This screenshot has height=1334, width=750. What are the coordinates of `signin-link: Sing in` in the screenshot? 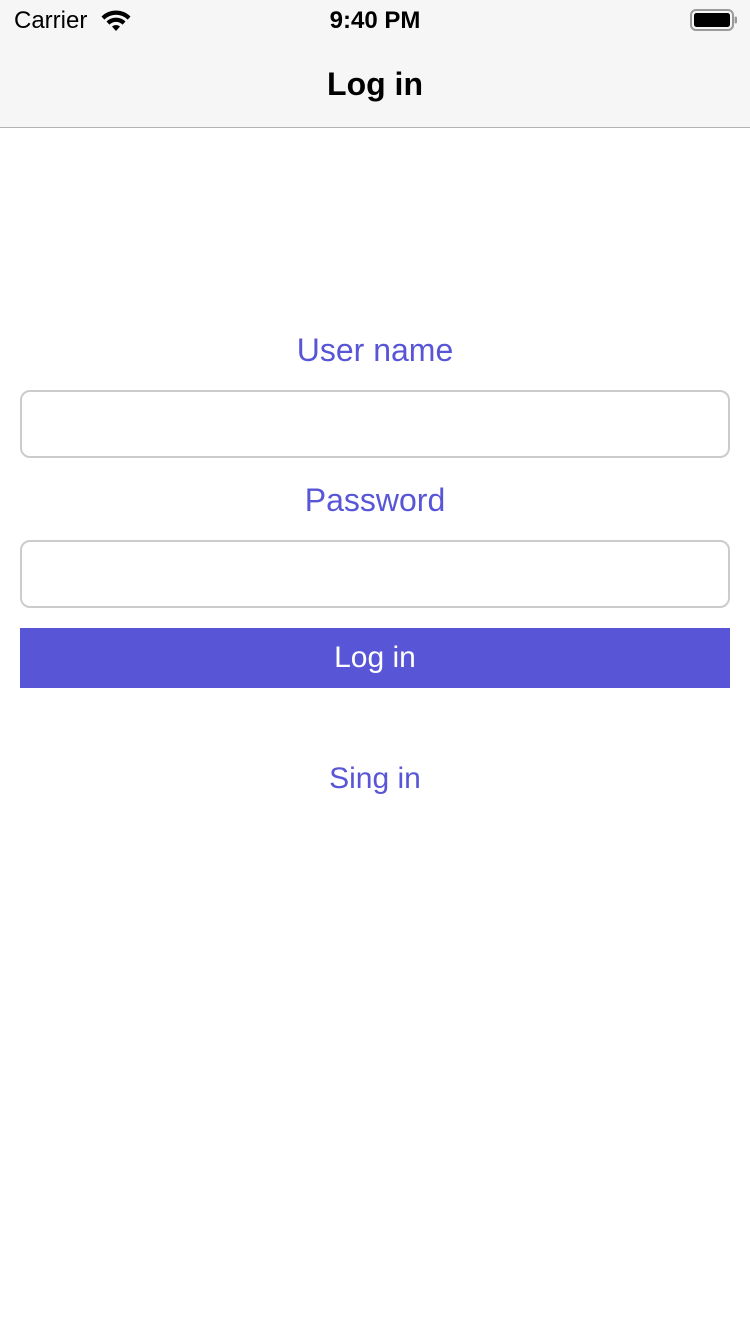 It's located at (375, 779).